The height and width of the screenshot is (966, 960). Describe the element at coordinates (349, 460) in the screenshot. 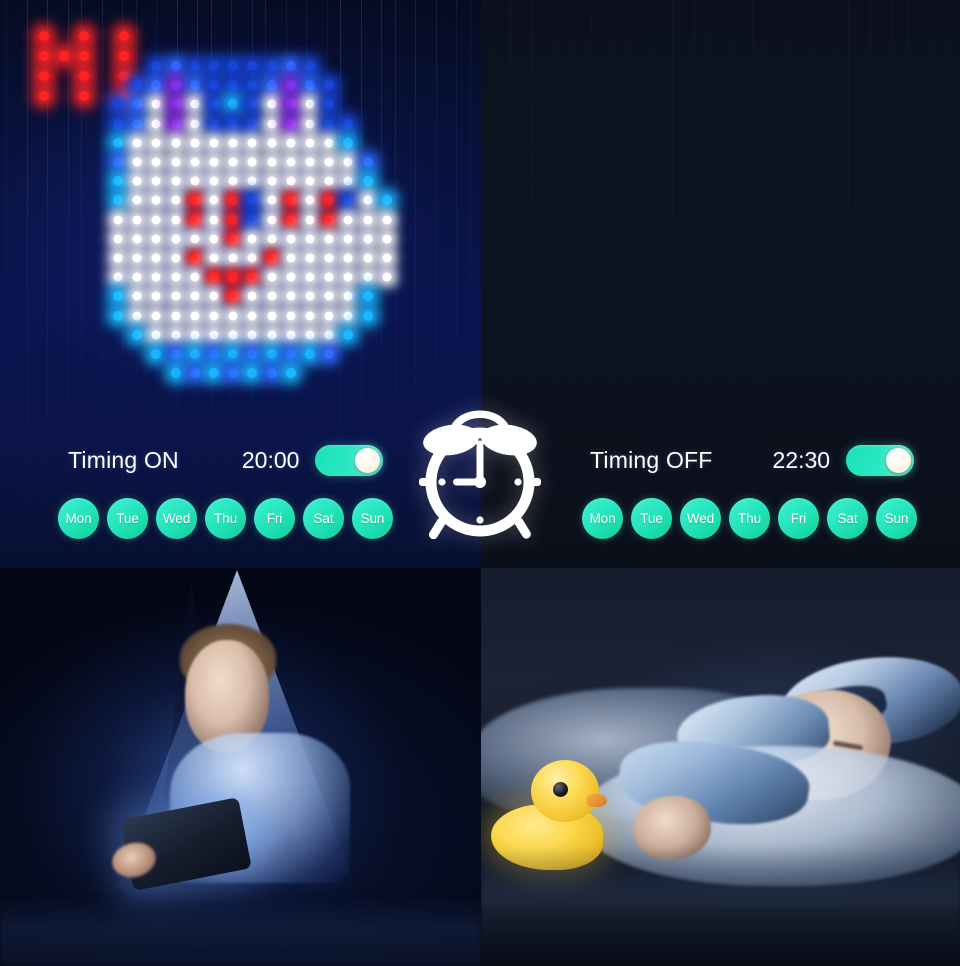

I see `timing-on-toggle` at that location.